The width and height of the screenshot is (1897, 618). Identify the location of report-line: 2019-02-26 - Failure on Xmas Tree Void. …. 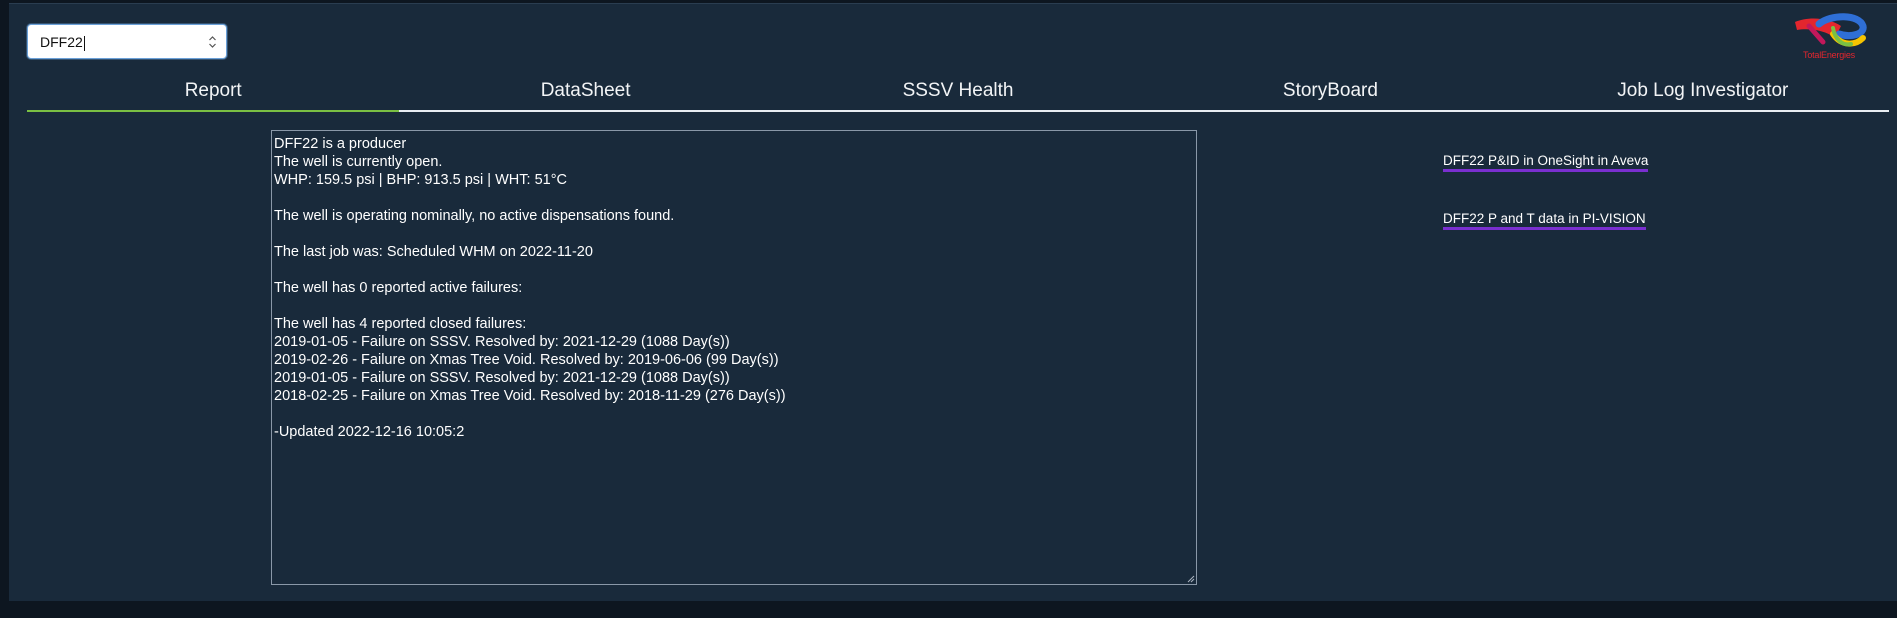
(526, 360).